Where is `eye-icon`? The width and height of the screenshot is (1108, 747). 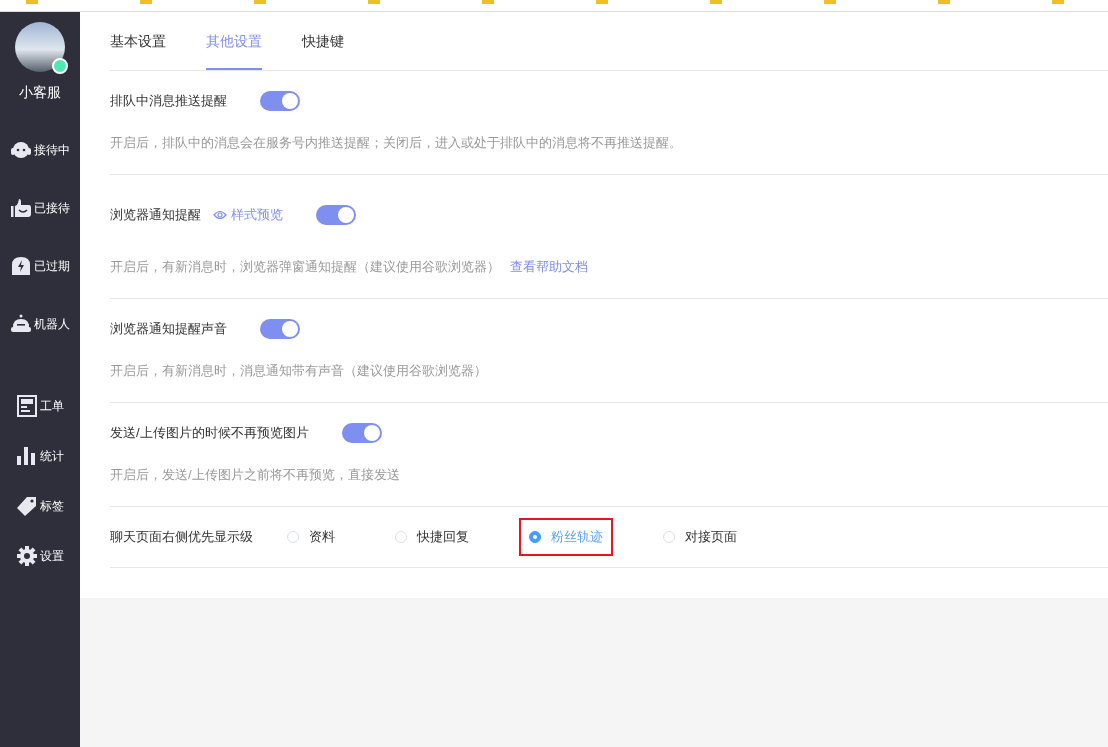 eye-icon is located at coordinates (220, 215).